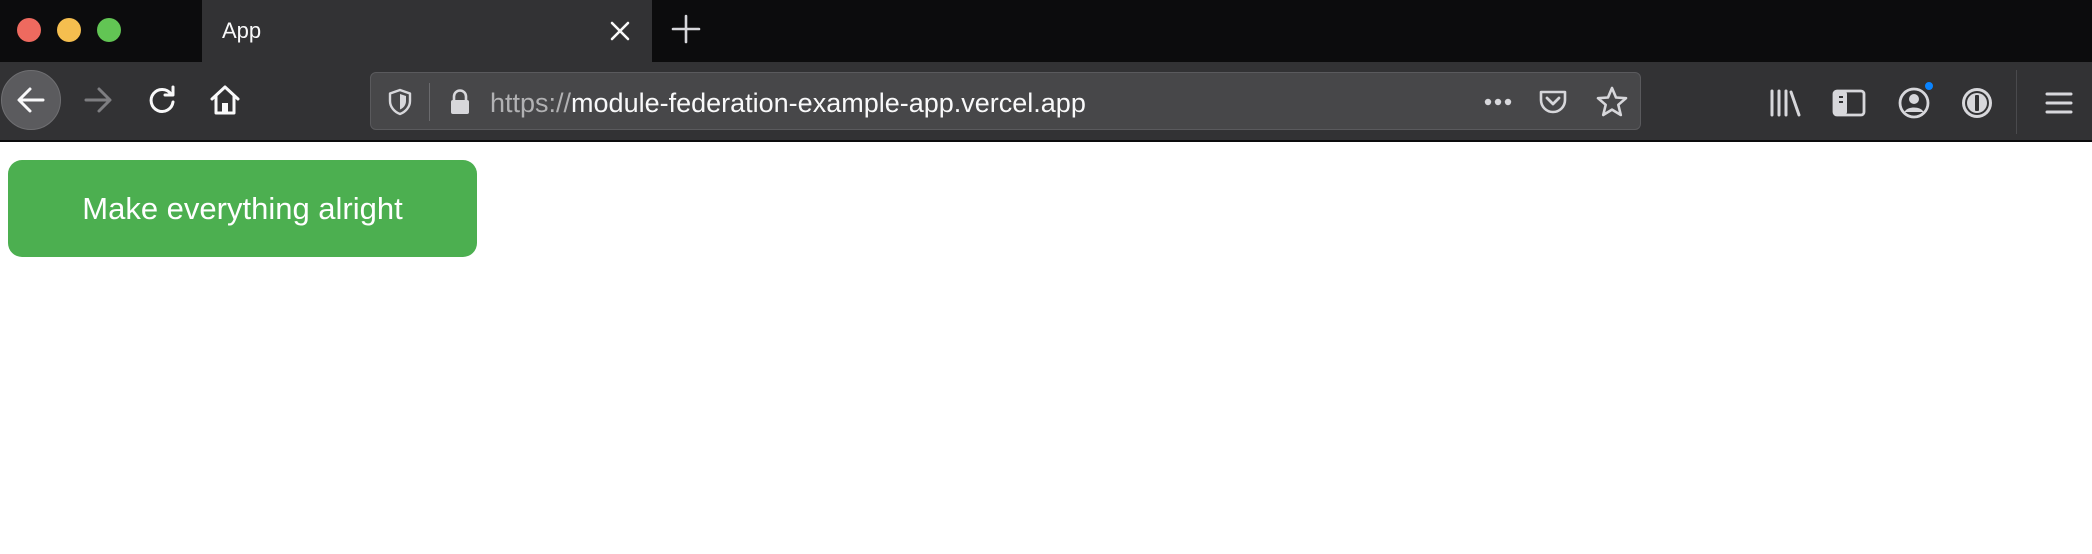 The width and height of the screenshot is (2092, 554). I want to click on sidebar-icon, so click(1849, 103).